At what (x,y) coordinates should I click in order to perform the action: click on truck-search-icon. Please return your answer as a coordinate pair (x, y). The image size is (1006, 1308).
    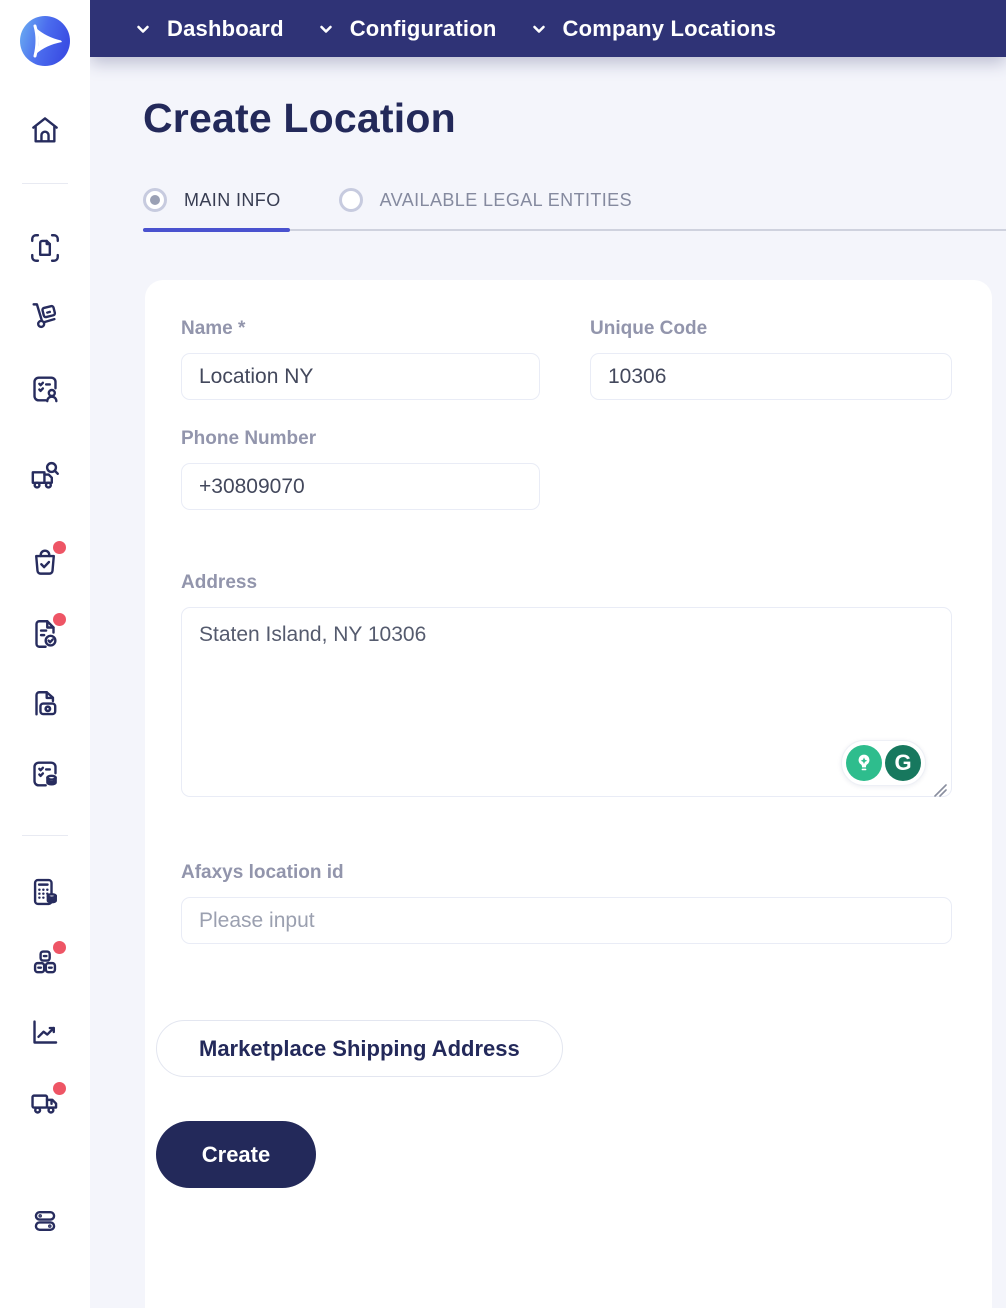
    Looking at the image, I should click on (45, 475).